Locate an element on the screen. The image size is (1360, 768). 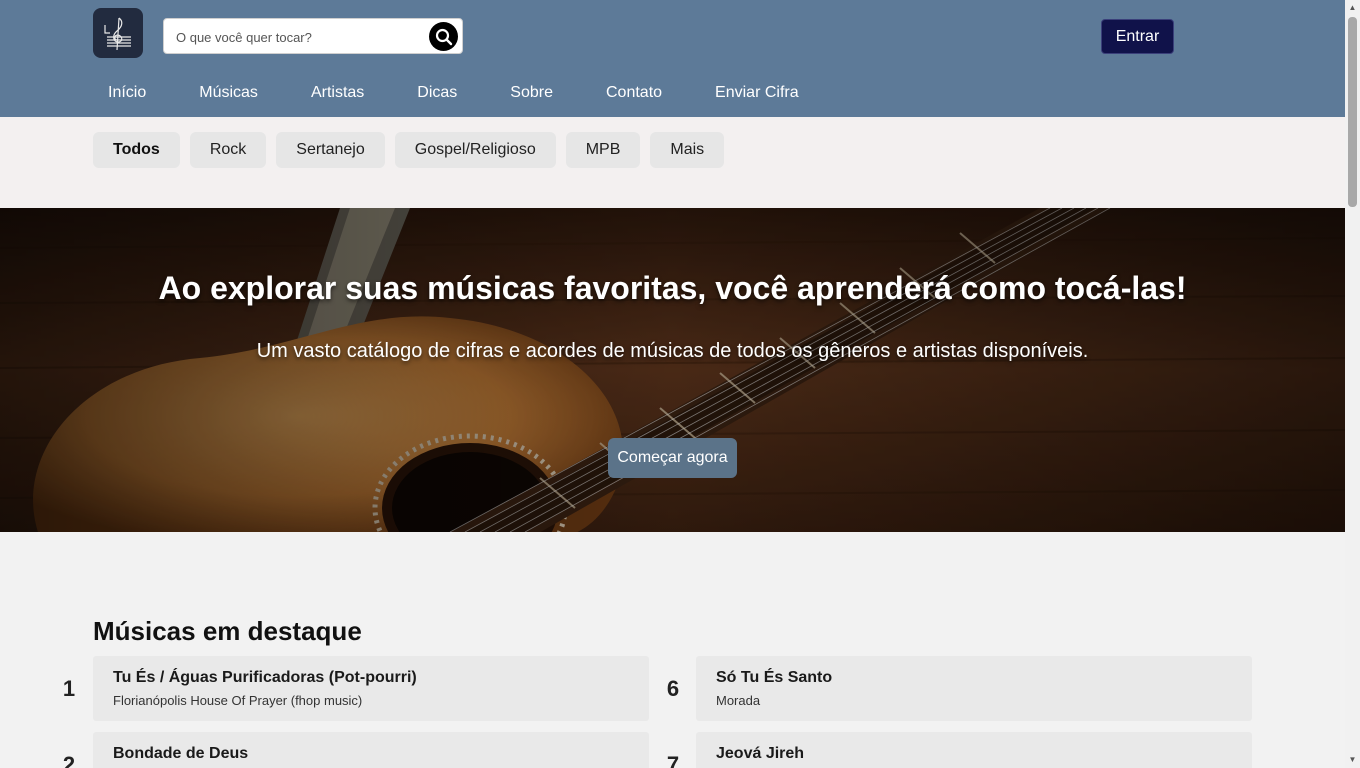
nav-item-artistas: Artistas is located at coordinates (337, 94).